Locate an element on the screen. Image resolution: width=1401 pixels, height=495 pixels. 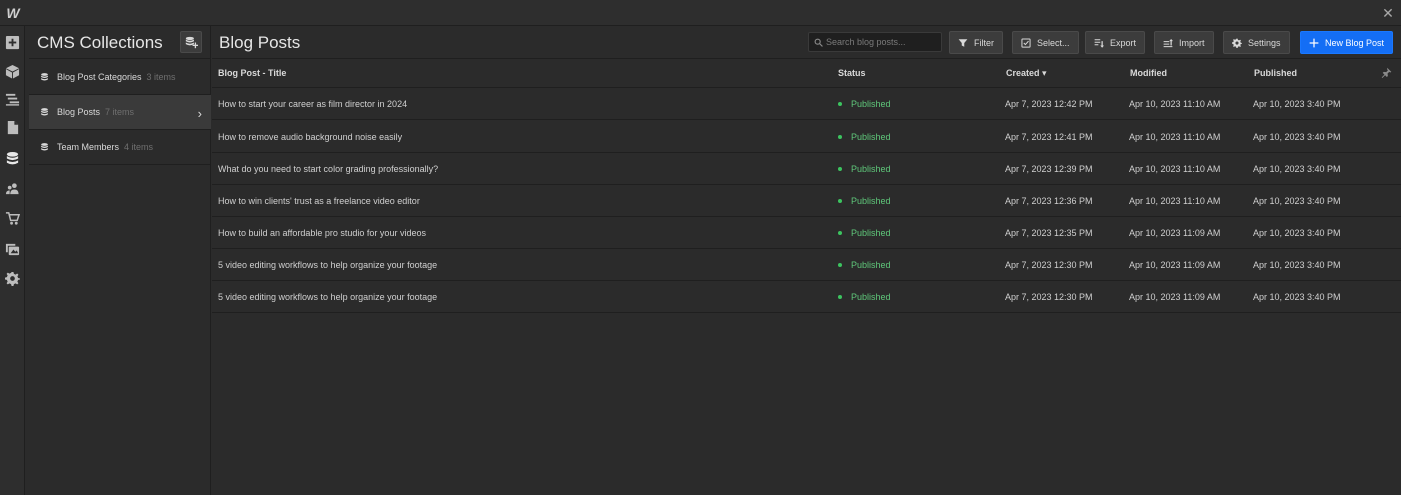
collection-count: 3 items is located at coordinates (161, 77).